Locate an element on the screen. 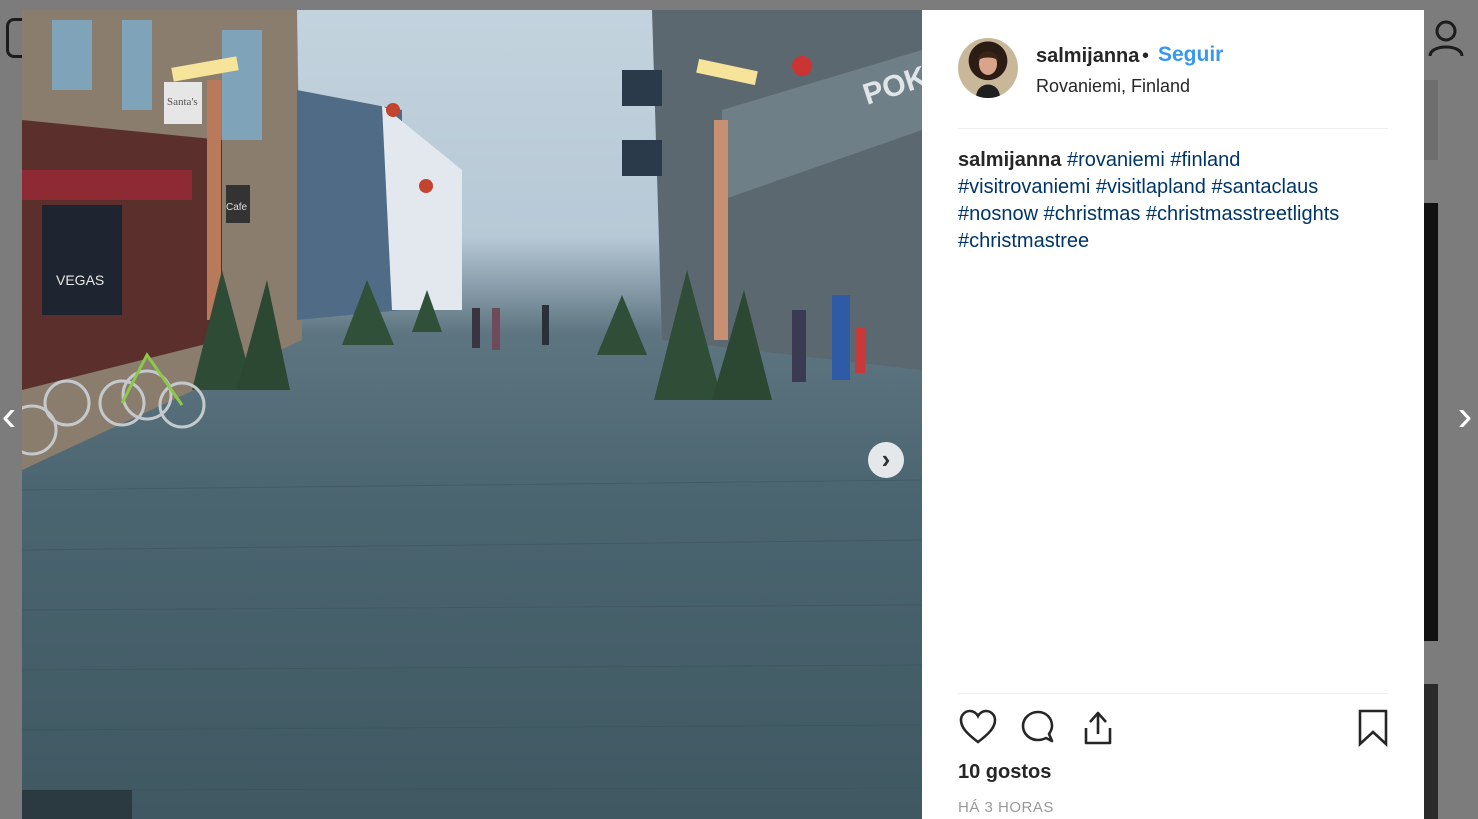 This screenshot has width=1478, height=819. caption-username: salmijanna is located at coordinates (1009, 160).